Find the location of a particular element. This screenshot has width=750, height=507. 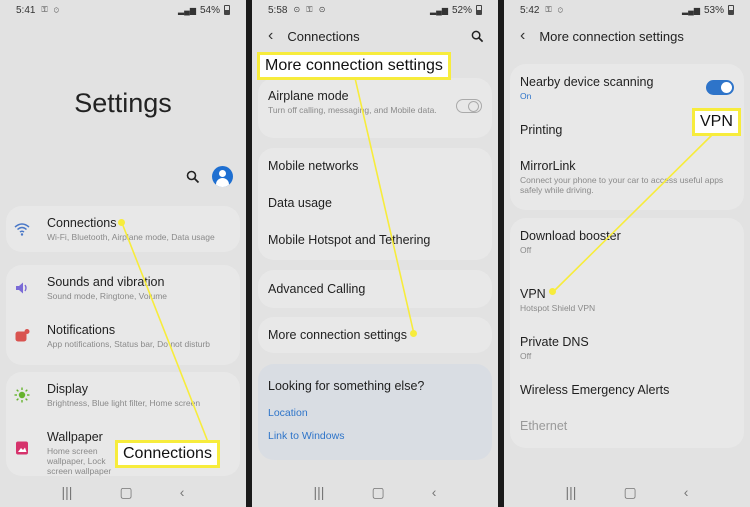

list-item-hotspot: Mobile Hotspot and Tethering is located at coordinates (379, 240).